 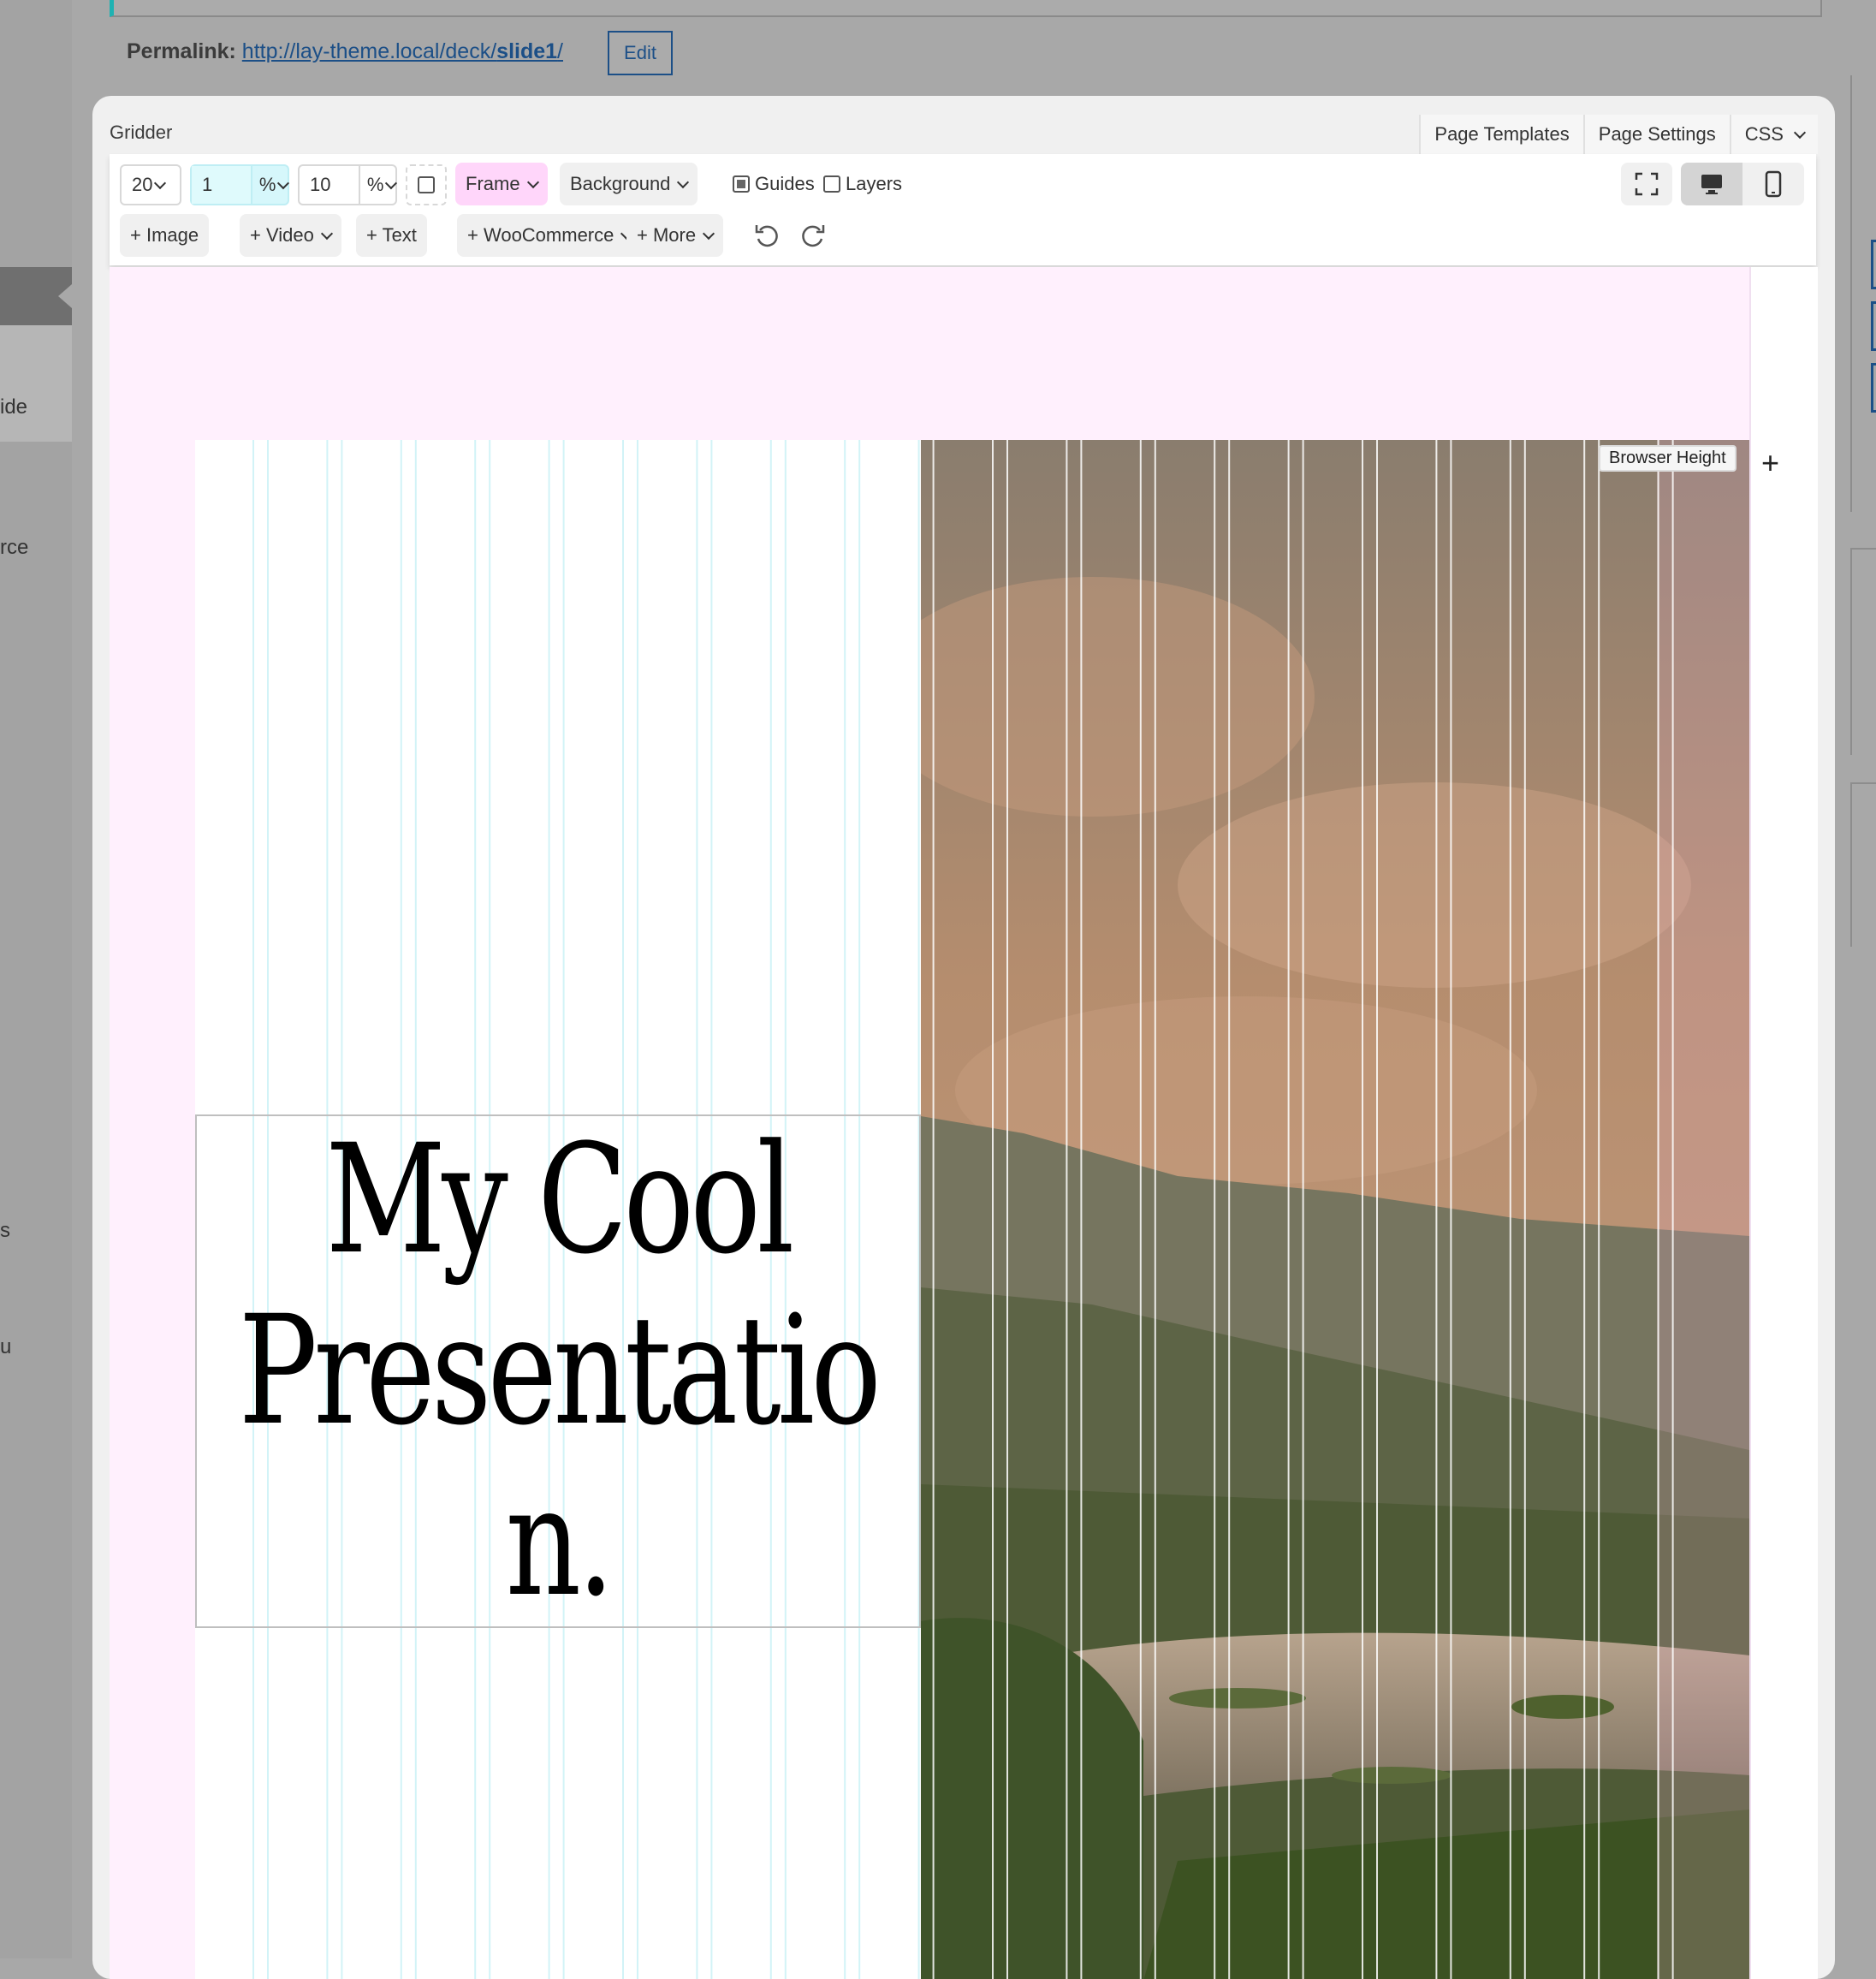 What do you see at coordinates (862, 184) in the screenshot?
I see `layers-checkbox: Layers` at bounding box center [862, 184].